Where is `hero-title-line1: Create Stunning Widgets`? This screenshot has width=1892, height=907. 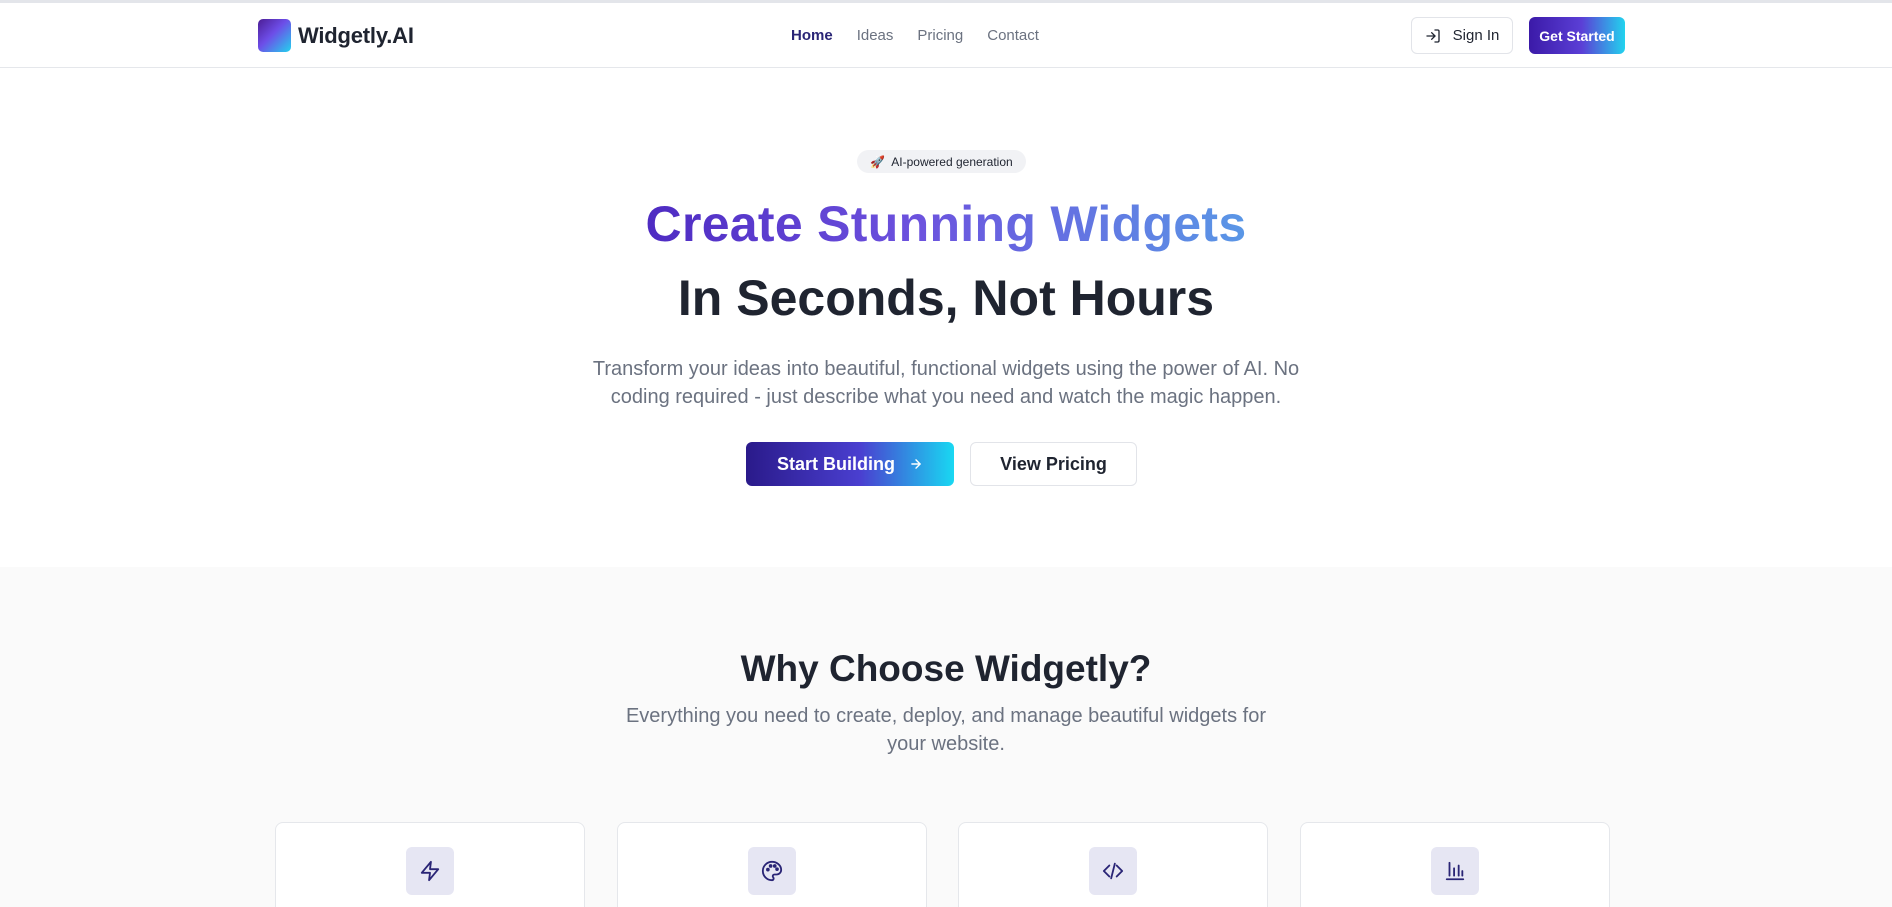
hero-title-line1: Create Stunning Widgets is located at coordinates (946, 224).